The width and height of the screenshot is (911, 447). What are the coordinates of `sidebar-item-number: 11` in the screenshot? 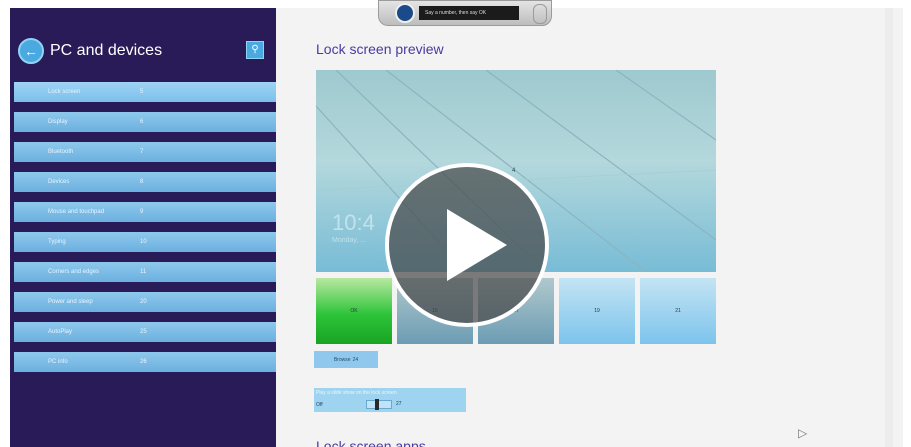 It's located at (143, 272).